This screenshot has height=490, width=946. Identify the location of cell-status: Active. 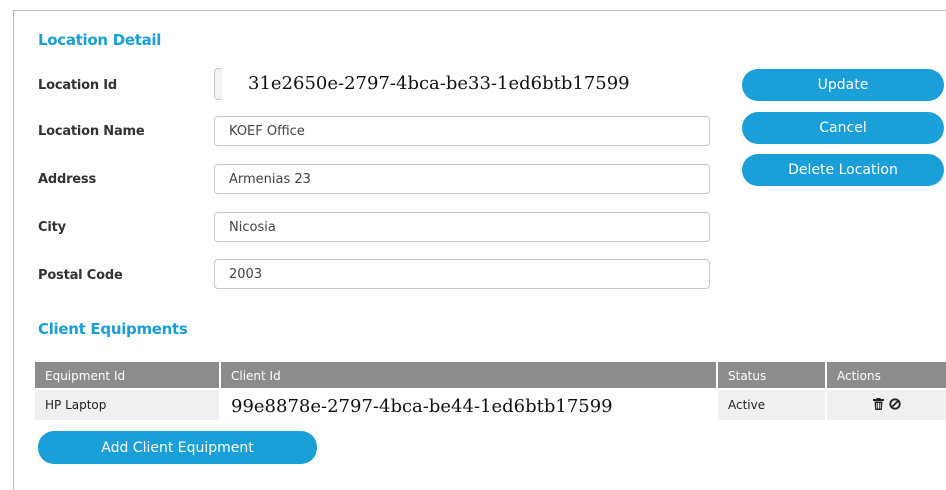
(772, 405).